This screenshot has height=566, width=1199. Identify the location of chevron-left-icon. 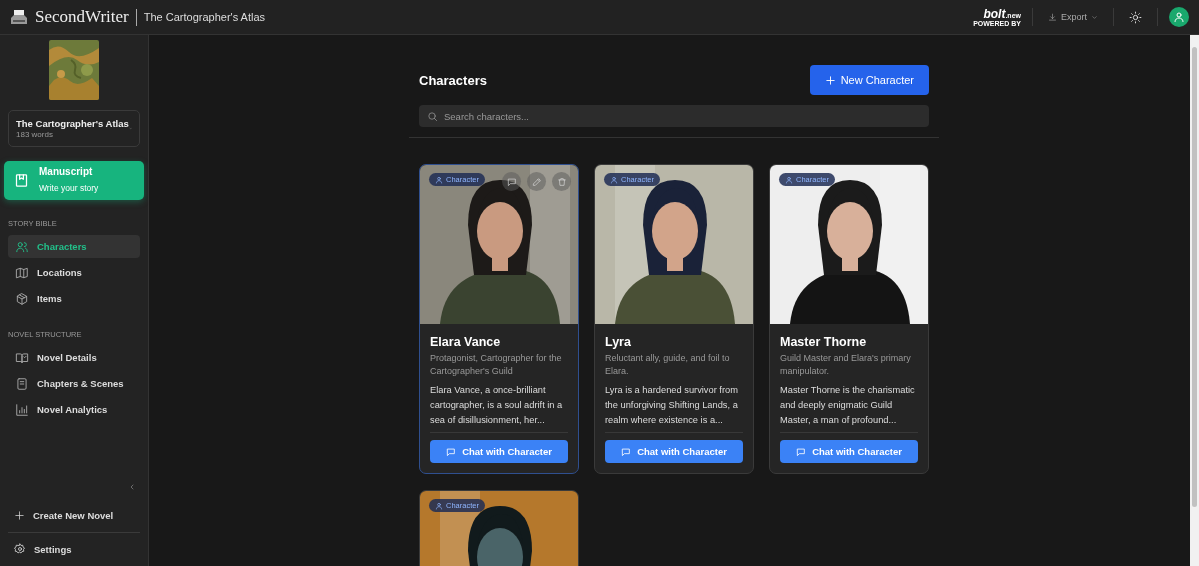
(132, 487).